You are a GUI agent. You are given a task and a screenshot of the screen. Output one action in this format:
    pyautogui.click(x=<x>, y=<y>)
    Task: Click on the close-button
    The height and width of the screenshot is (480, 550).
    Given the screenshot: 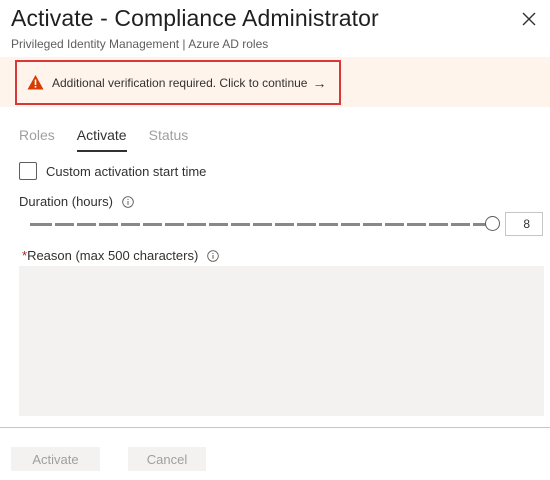 What is the action you would take?
    pyautogui.click(x=529, y=19)
    